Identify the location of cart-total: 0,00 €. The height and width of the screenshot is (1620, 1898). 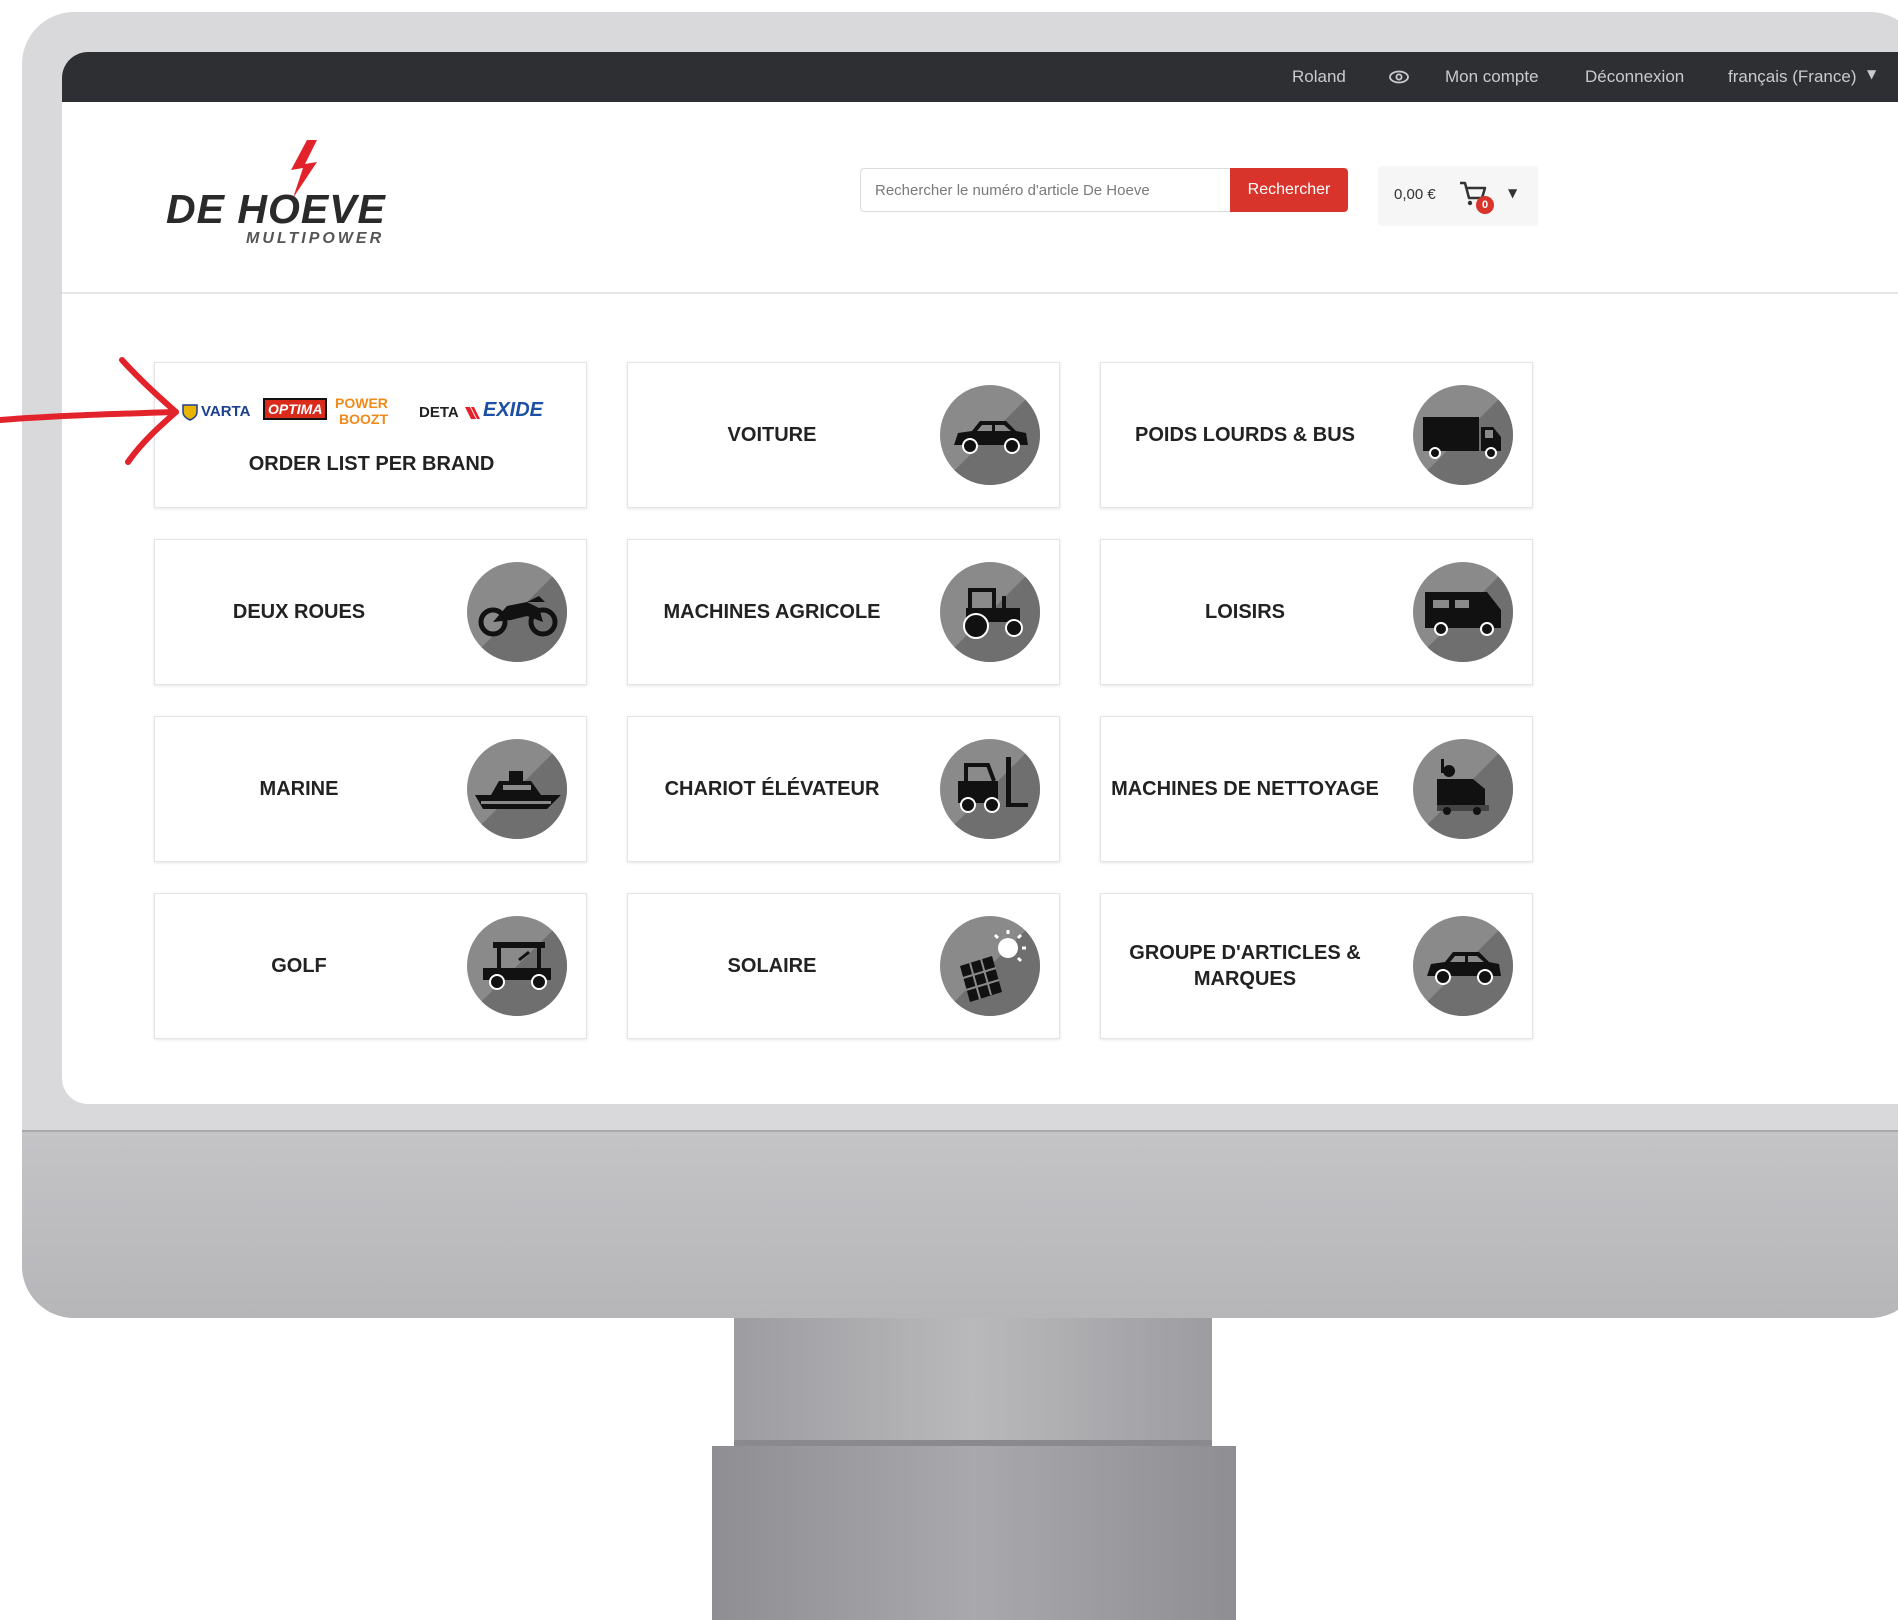
(1415, 194).